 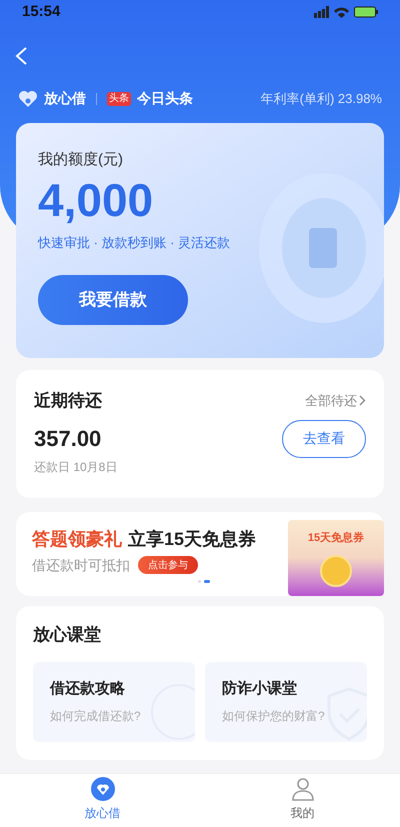 I want to click on brand-name: 放心借, so click(x=65, y=98).